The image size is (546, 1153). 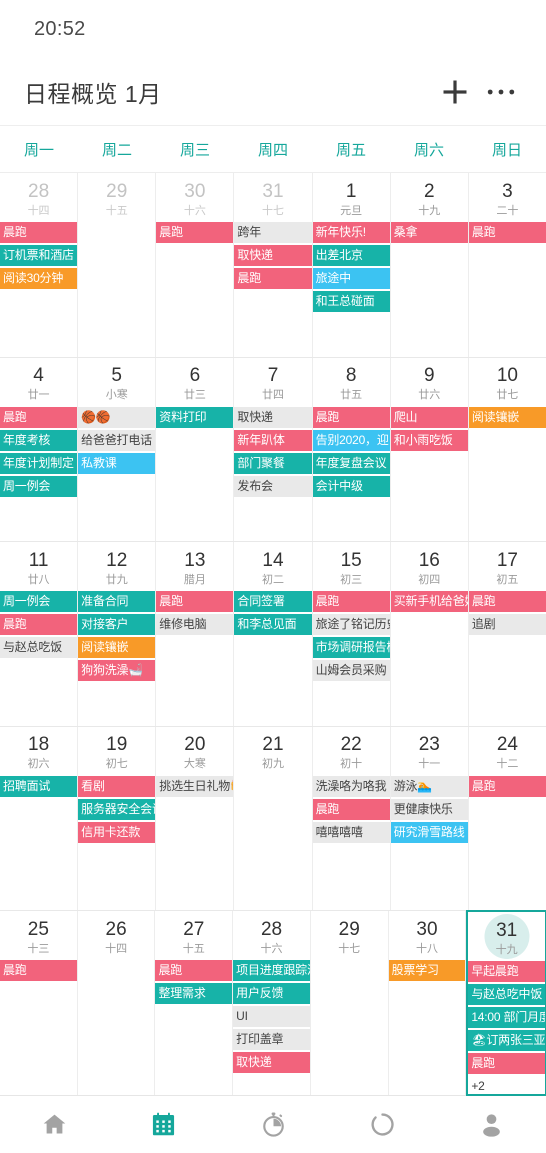 I want to click on event-chip: 旅途中, so click(x=351, y=278).